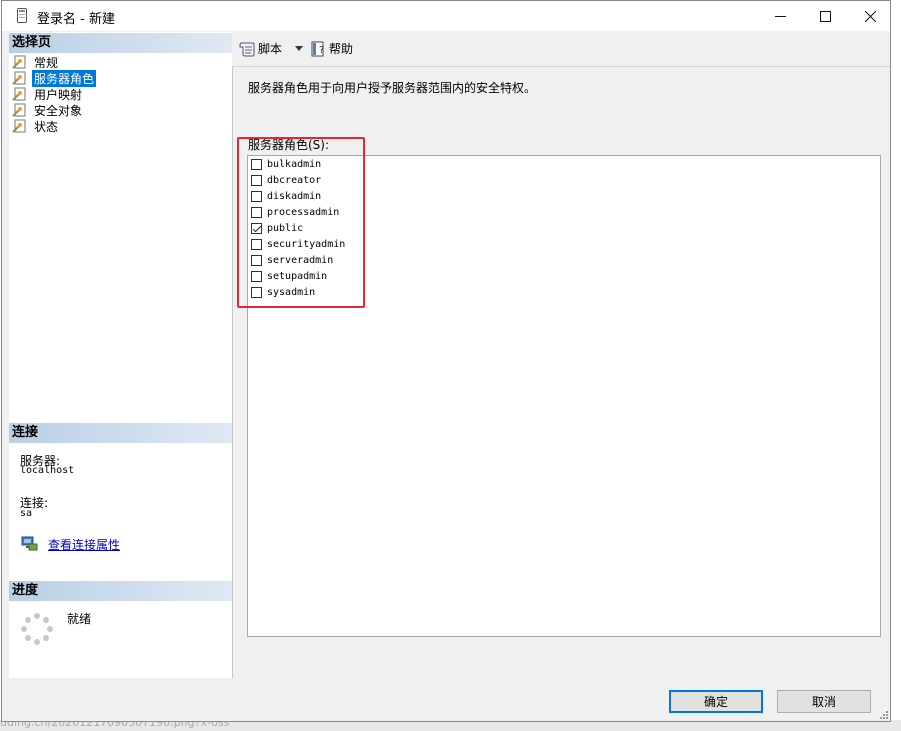 Image resolution: width=901 pixels, height=731 pixels. I want to click on minimize-button, so click(780, 16).